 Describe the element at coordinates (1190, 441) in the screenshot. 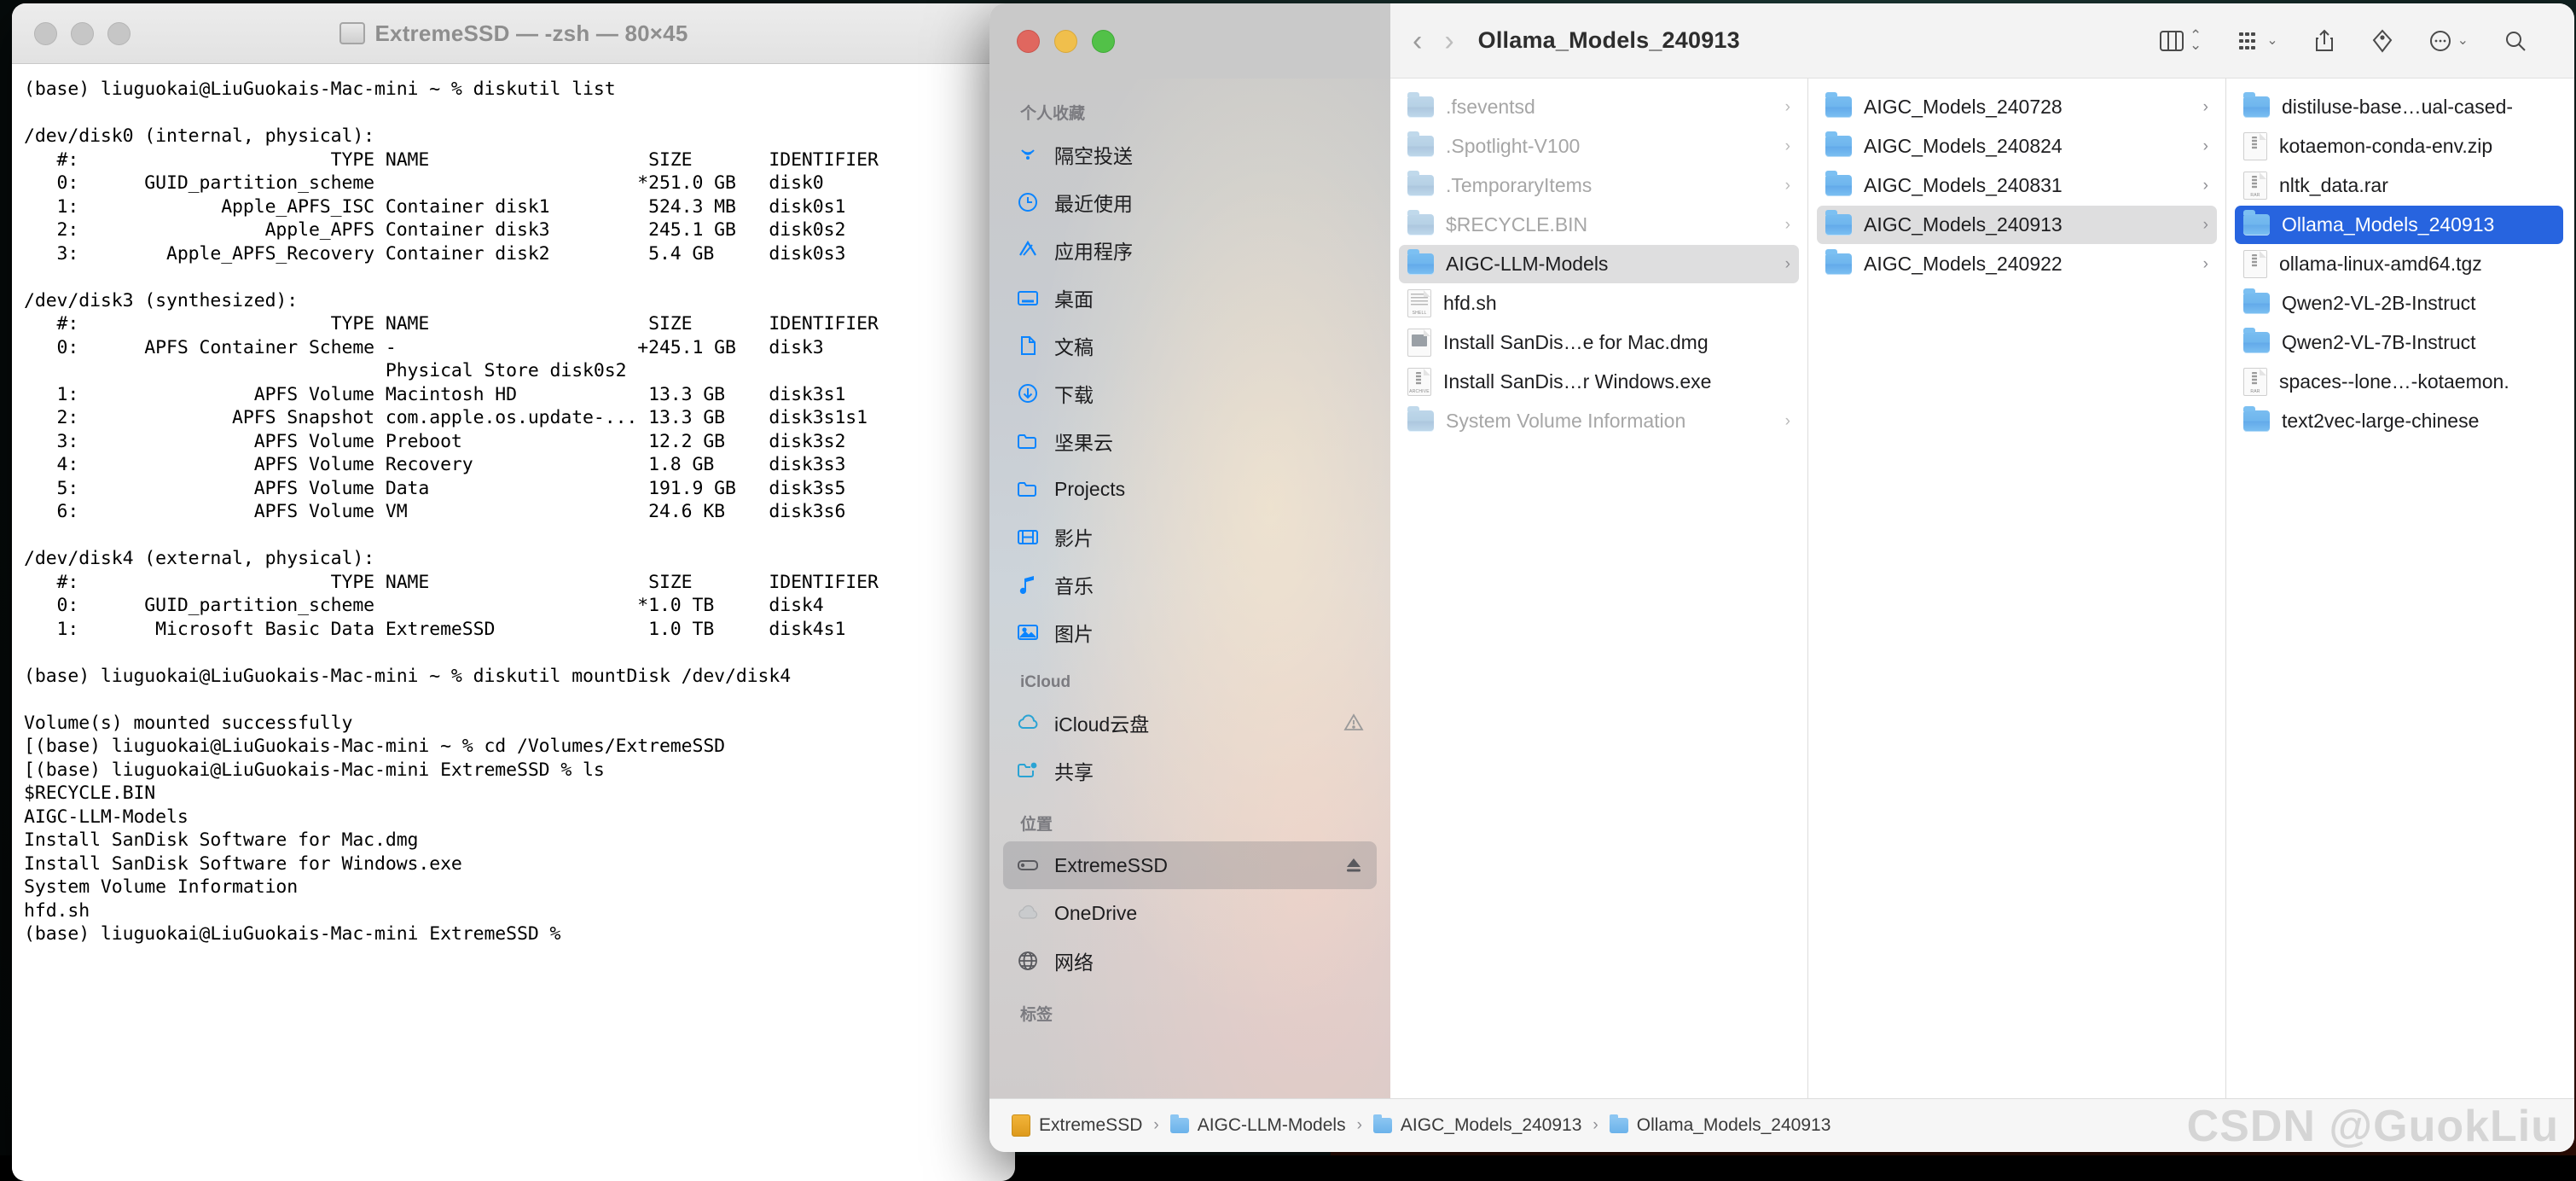

I see `sidebar-item-jianguoyun: 坚果云` at that location.